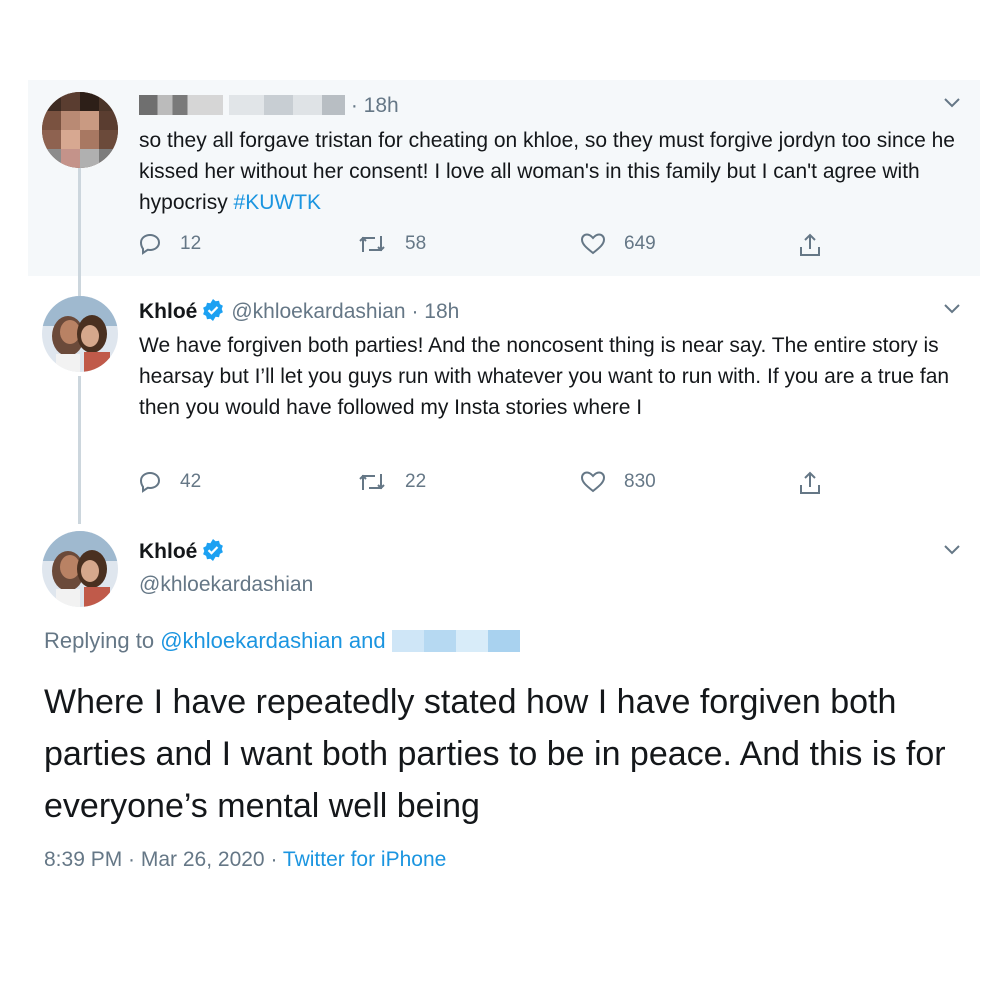  I want to click on tweet-timestamp: 8:39 PM · Mar 26, 2020 ·, so click(163, 859).